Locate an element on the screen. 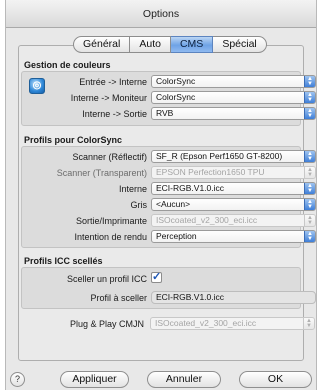  scanner-reflectif-popup: SF_R (Epson Perf1650 GT-8200) ▲ ▼ is located at coordinates (233, 156).